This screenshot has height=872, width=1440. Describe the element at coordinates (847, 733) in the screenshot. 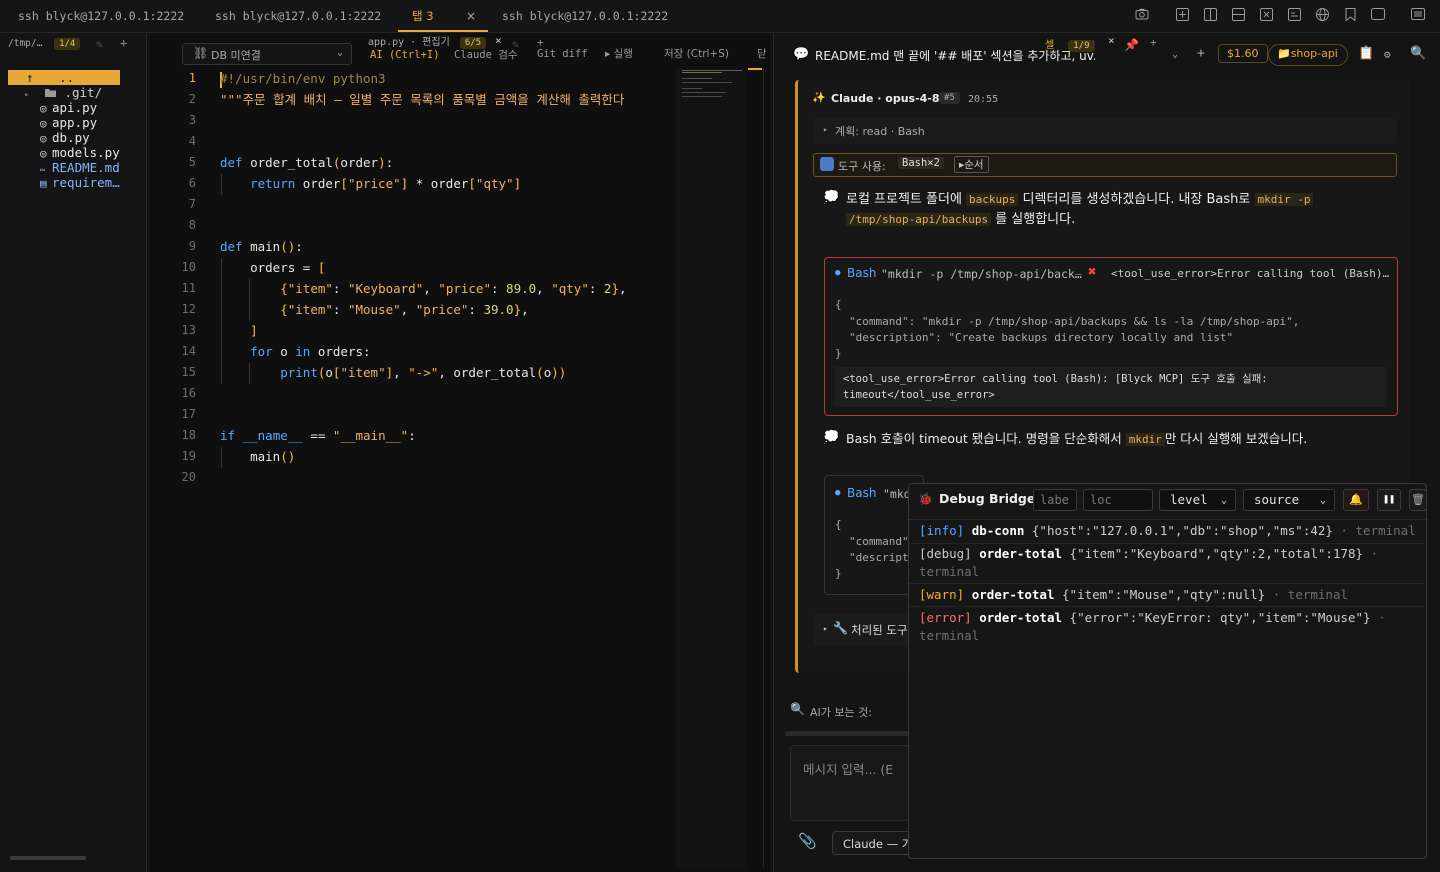

I see `context-scrollbar` at that location.